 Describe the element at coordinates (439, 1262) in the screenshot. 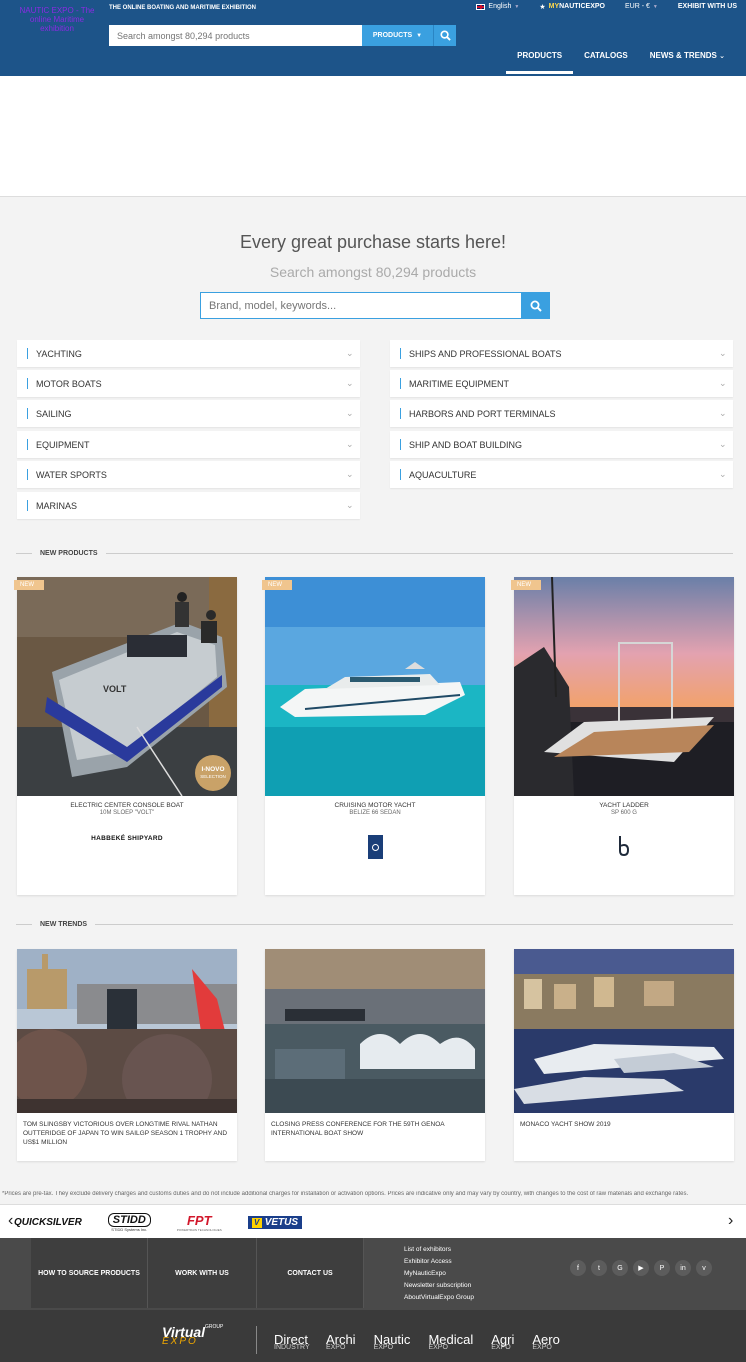

I see `footer-link-exhibitor-access: Exhibitor Access` at that location.